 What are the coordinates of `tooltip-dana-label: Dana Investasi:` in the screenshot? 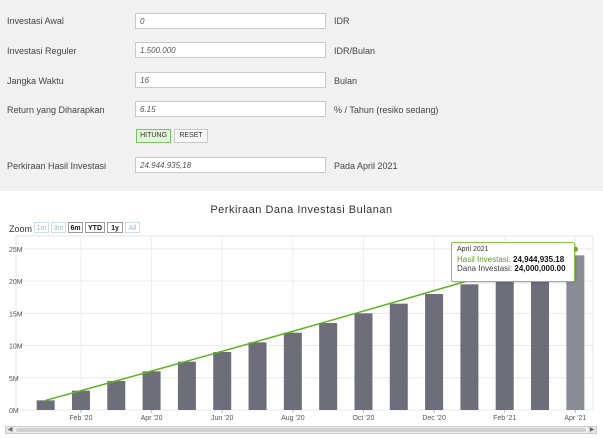 It's located at (485, 268).